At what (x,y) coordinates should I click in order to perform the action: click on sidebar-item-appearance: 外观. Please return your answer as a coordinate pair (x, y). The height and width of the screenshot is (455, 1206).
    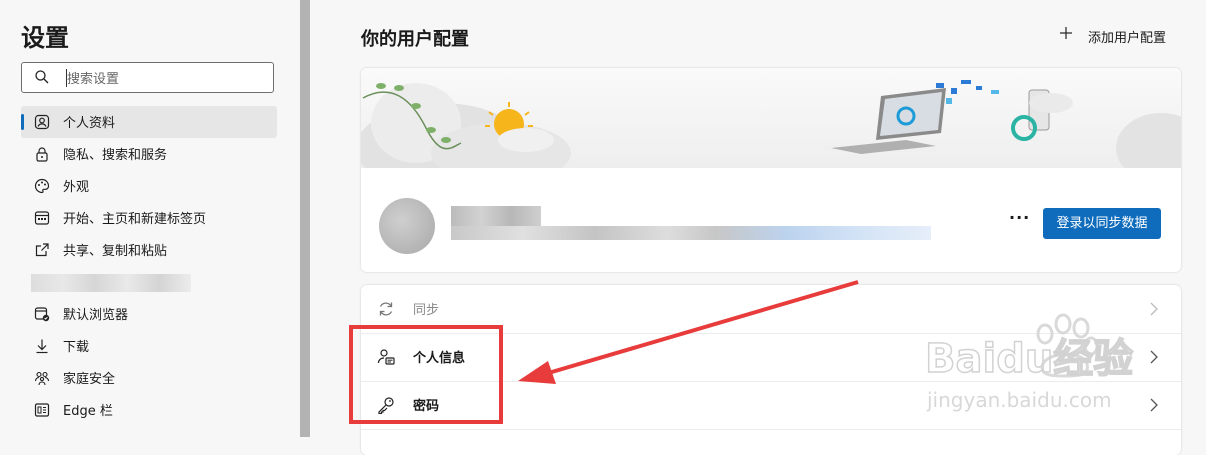
    Looking at the image, I should click on (149, 186).